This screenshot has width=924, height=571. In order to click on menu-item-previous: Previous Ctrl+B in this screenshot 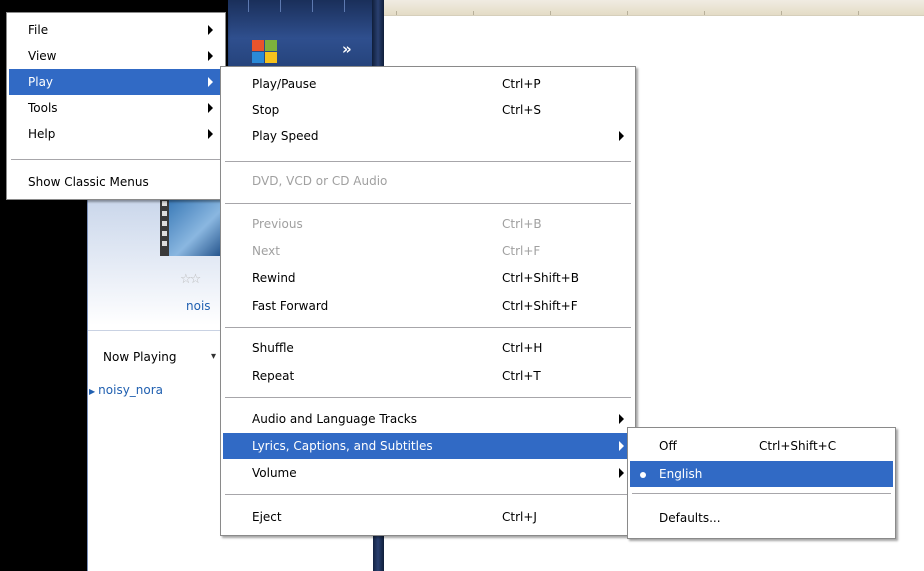, I will do `click(428, 224)`.